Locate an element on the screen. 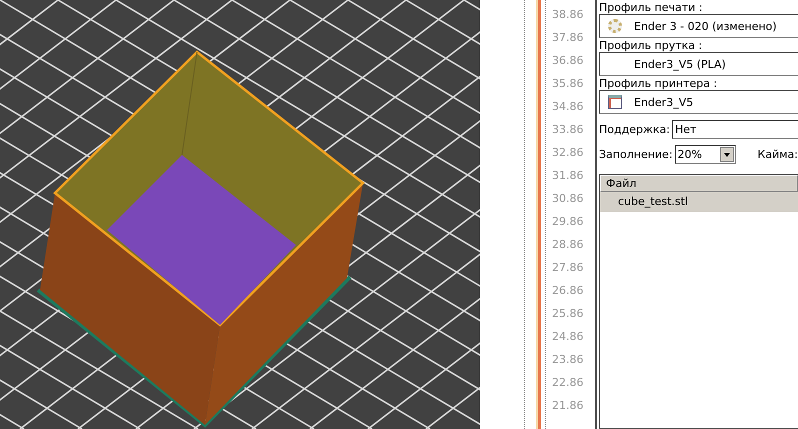 The height and width of the screenshot is (429, 798). profile-dropdown: Ender3_V5 (PLA) is located at coordinates (698, 64).